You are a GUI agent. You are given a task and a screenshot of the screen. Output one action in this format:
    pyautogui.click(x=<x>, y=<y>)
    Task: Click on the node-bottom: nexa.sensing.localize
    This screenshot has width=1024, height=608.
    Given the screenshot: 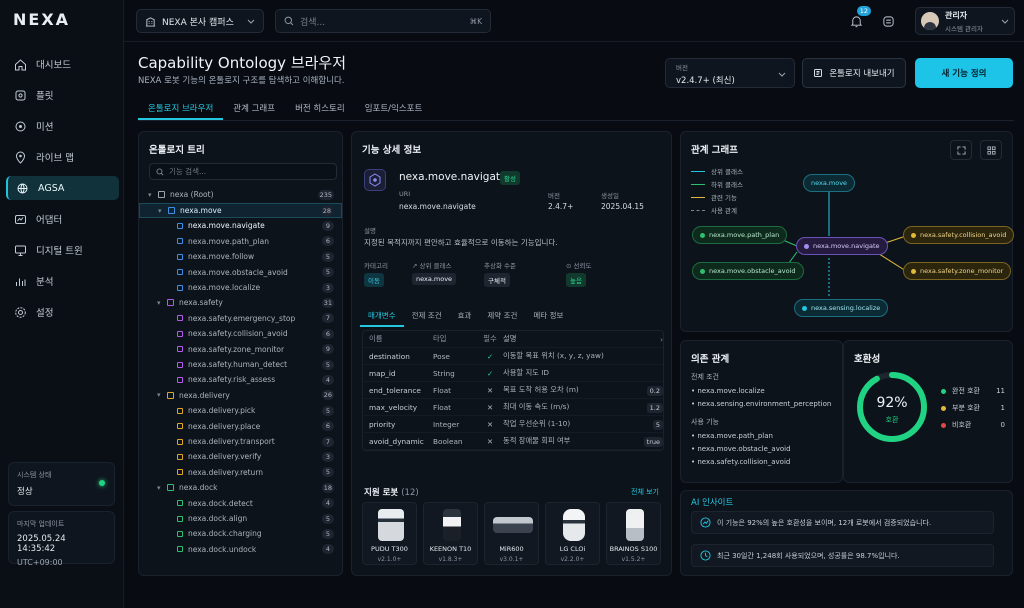 What is the action you would take?
    pyautogui.click(x=841, y=308)
    